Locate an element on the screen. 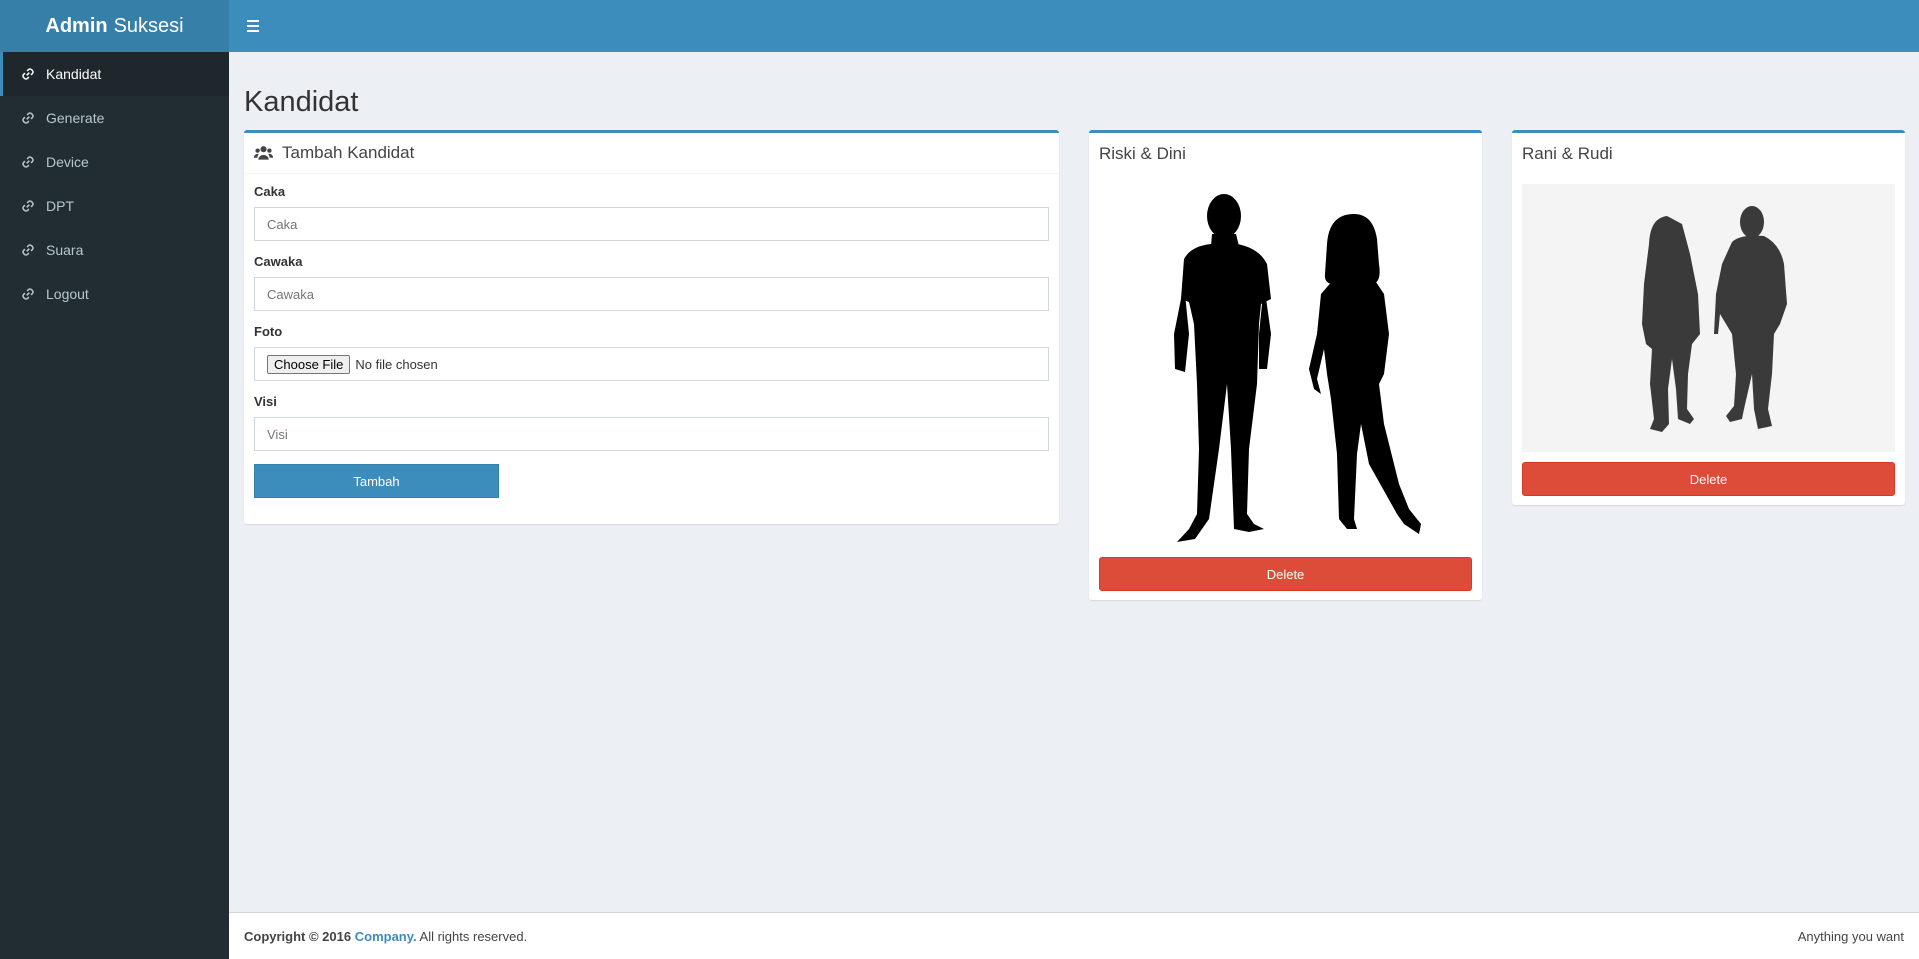  choose-file-button: Choose File is located at coordinates (309, 364).